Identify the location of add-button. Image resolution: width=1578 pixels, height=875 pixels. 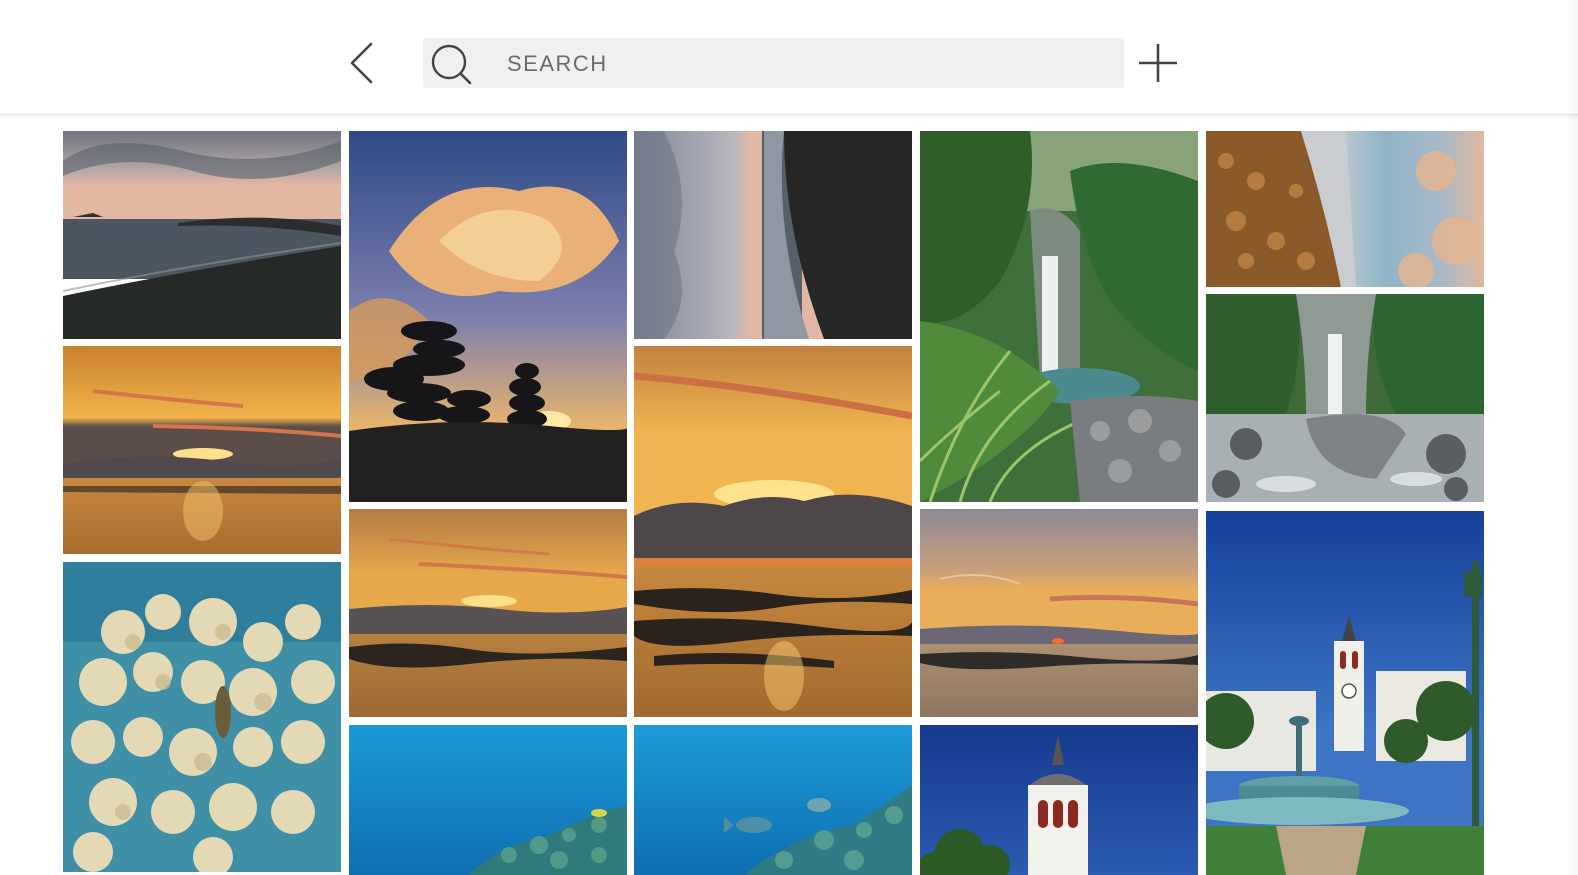
(1159, 63).